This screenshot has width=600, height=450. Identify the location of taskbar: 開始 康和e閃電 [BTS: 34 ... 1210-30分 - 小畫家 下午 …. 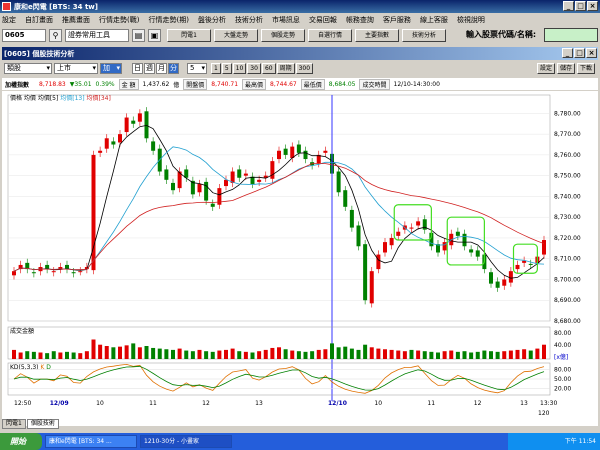
(300, 441).